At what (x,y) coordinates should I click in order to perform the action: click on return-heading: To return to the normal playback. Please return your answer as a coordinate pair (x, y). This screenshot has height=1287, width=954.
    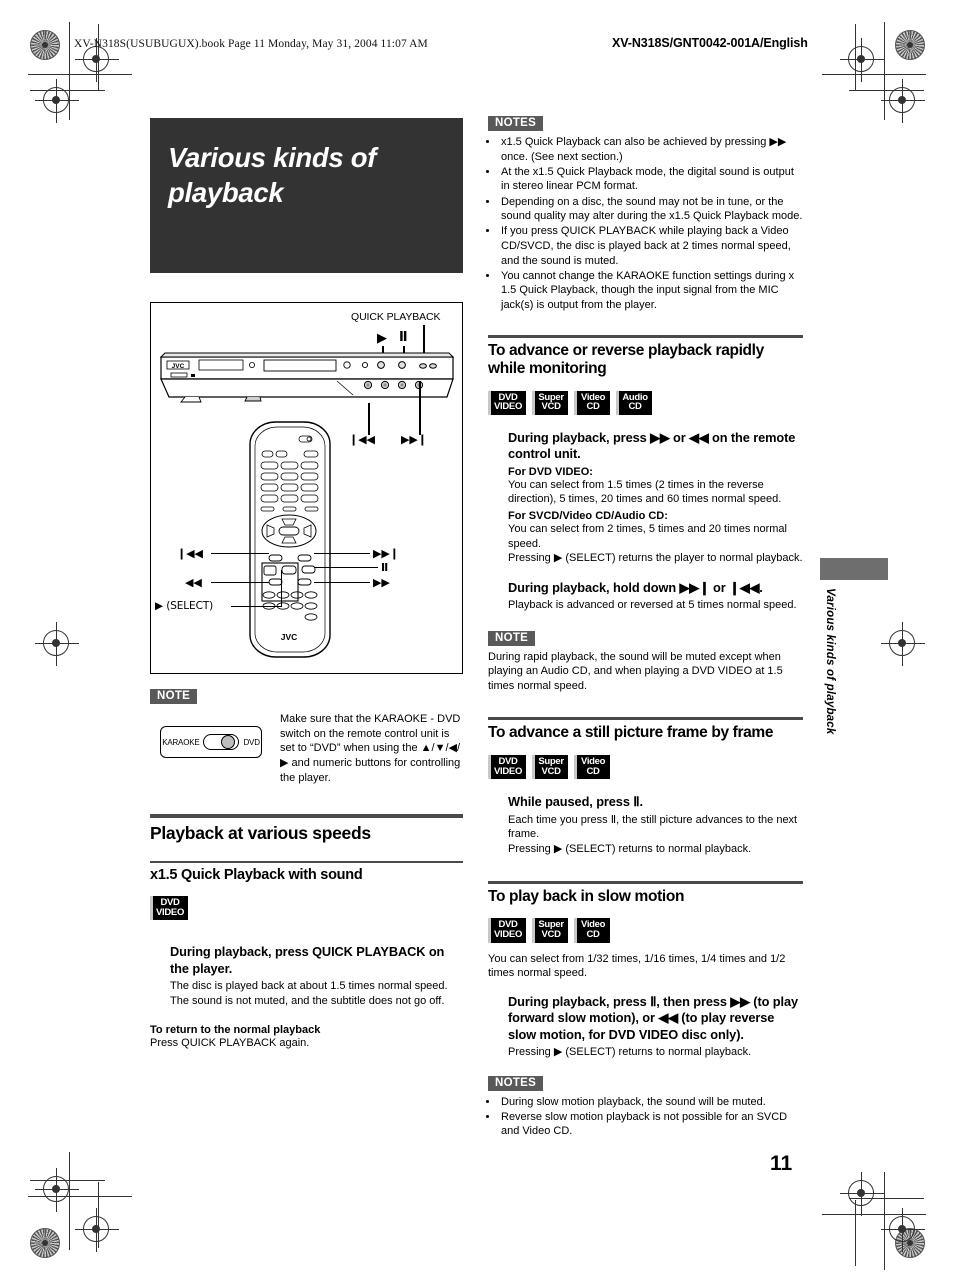
    Looking at the image, I should click on (235, 1030).